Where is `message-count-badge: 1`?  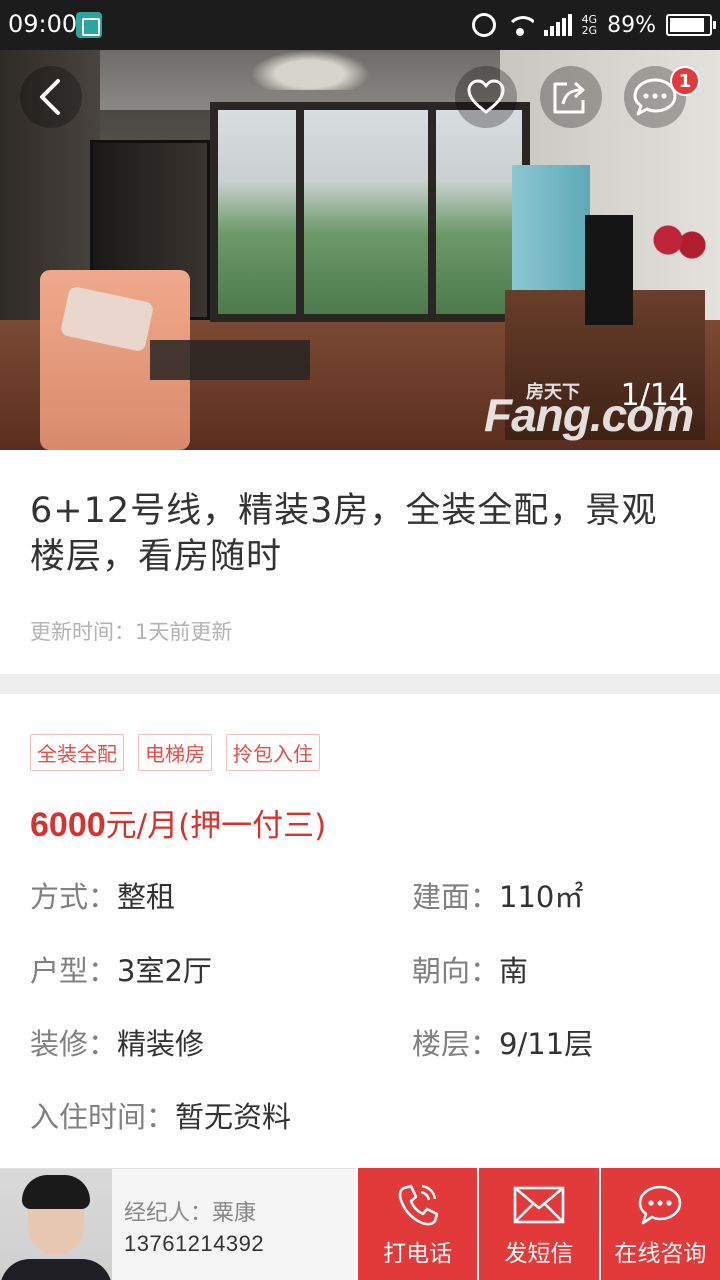
message-count-badge: 1 is located at coordinates (685, 81).